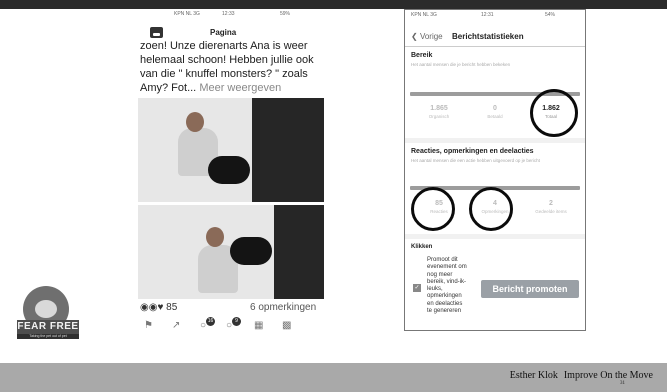 This screenshot has width=667, height=392. Describe the element at coordinates (48, 327) in the screenshot. I see `logo-text: FEAR FREE` at that location.